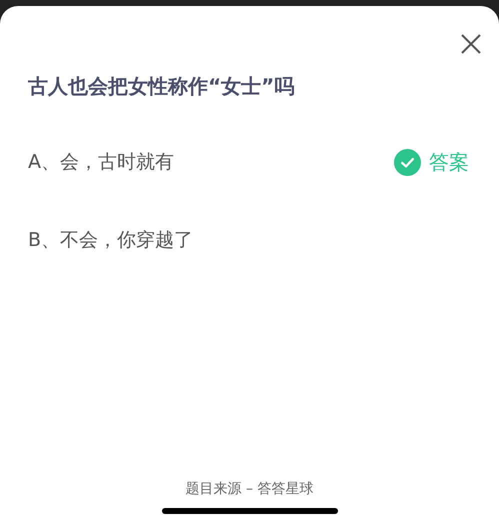 The image size is (499, 515). I want to click on check-icon, so click(407, 162).